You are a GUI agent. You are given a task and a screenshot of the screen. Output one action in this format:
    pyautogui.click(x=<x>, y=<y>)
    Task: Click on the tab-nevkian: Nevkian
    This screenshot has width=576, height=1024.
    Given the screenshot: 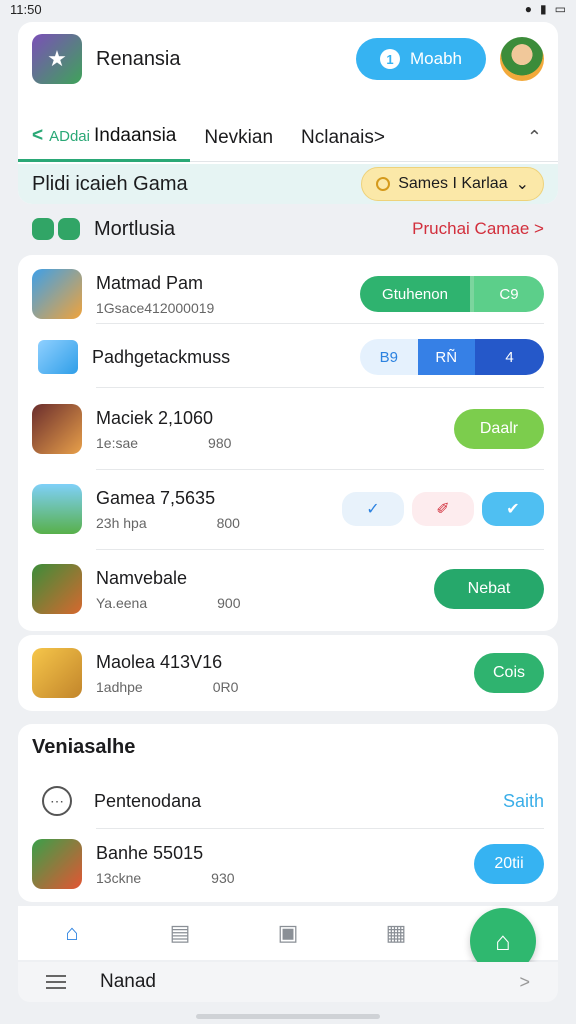 What is the action you would take?
    pyautogui.click(x=238, y=138)
    